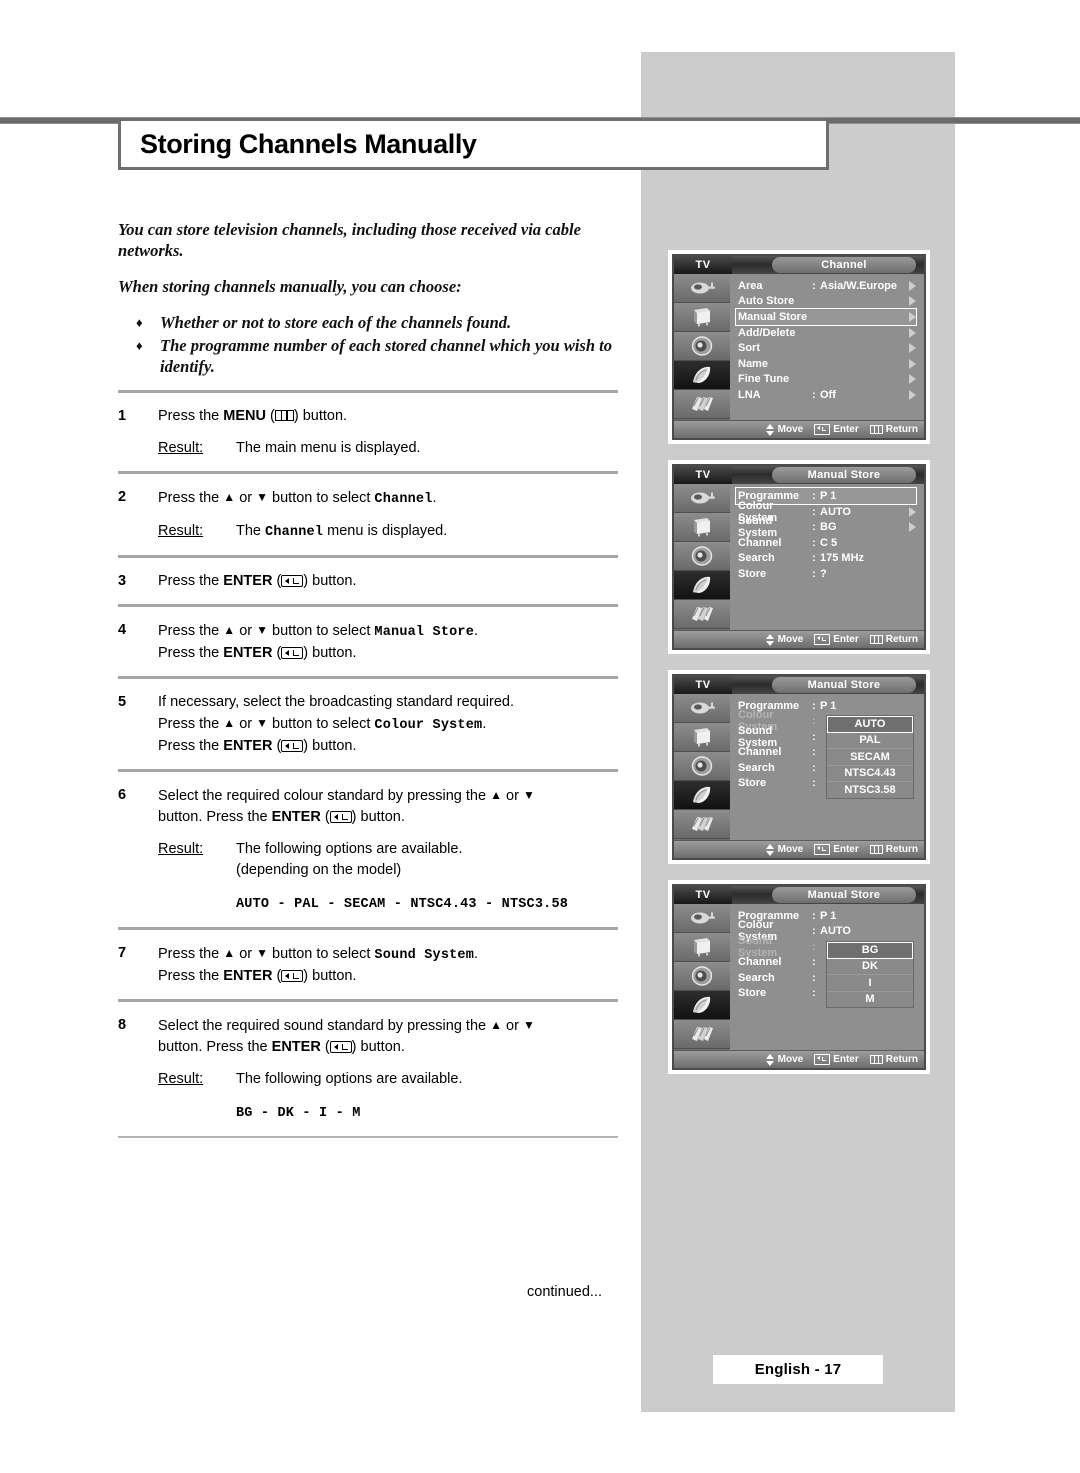  Describe the element at coordinates (844, 895) in the screenshot. I see `osd-tab-title: Manual Store` at that location.